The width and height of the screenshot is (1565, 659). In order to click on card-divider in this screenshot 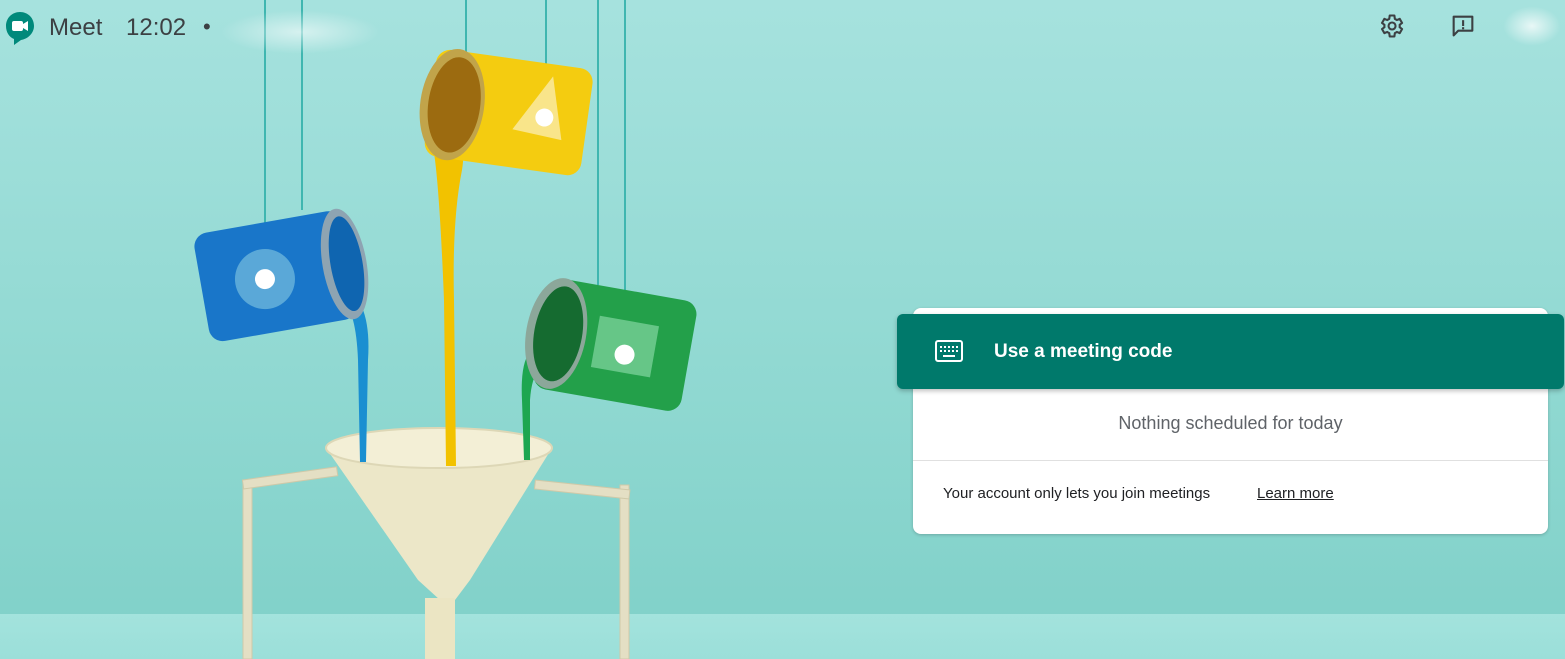, I will do `click(1230, 460)`.